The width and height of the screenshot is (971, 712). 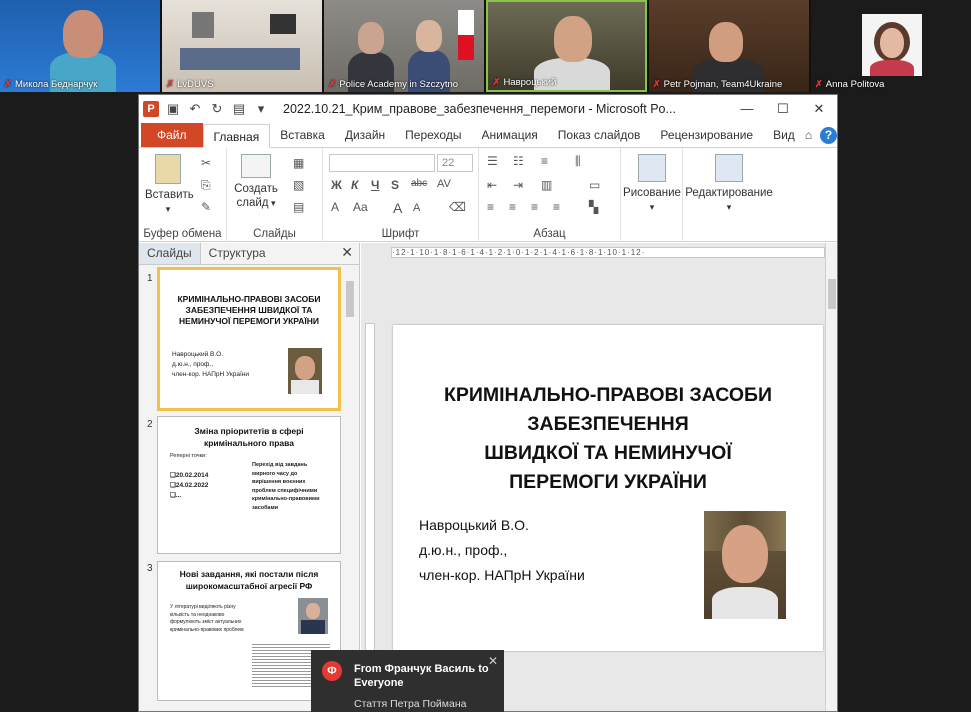 I want to click on increase-indent-icon: ⇥, so click(x=518, y=185).